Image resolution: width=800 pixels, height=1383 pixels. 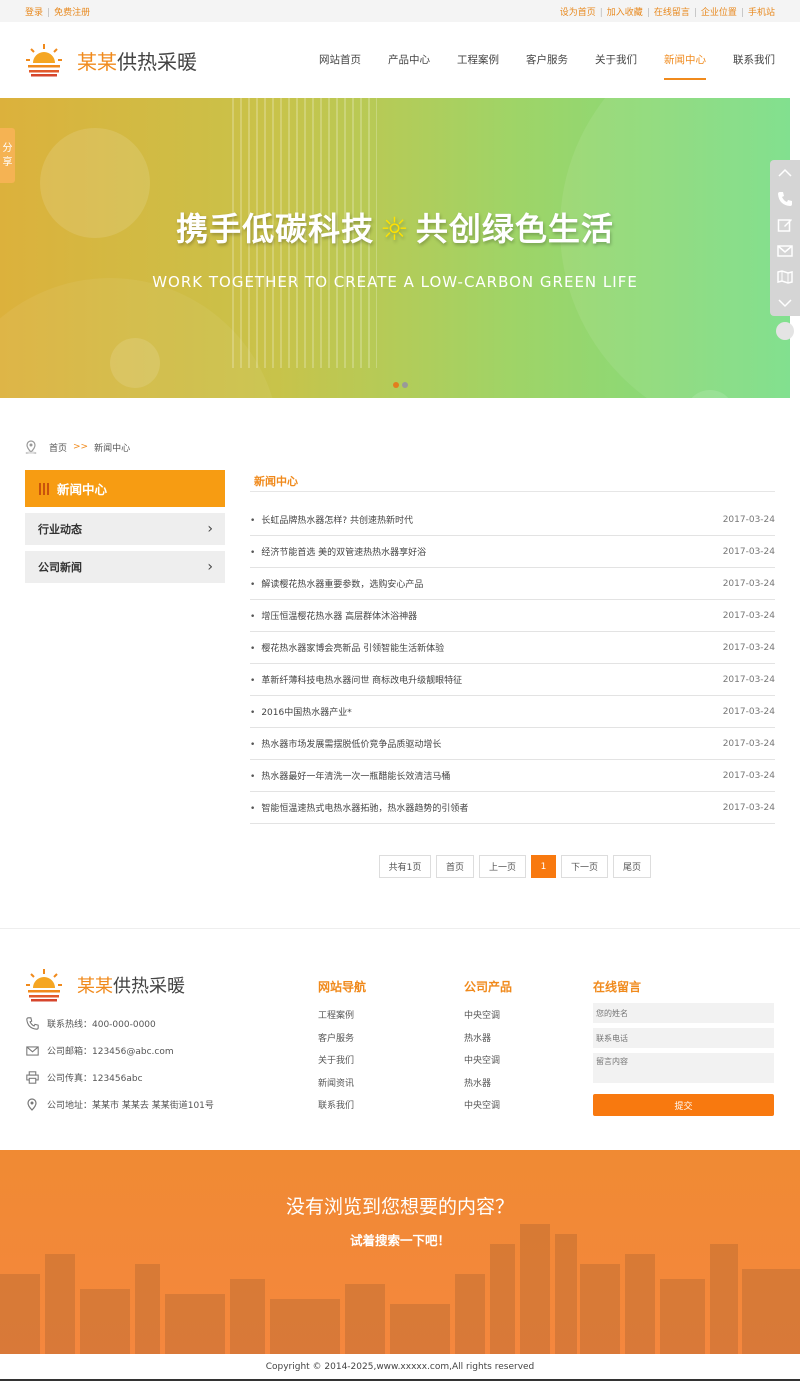 What do you see at coordinates (409, 60) in the screenshot?
I see `nav-products: 产品中心` at bounding box center [409, 60].